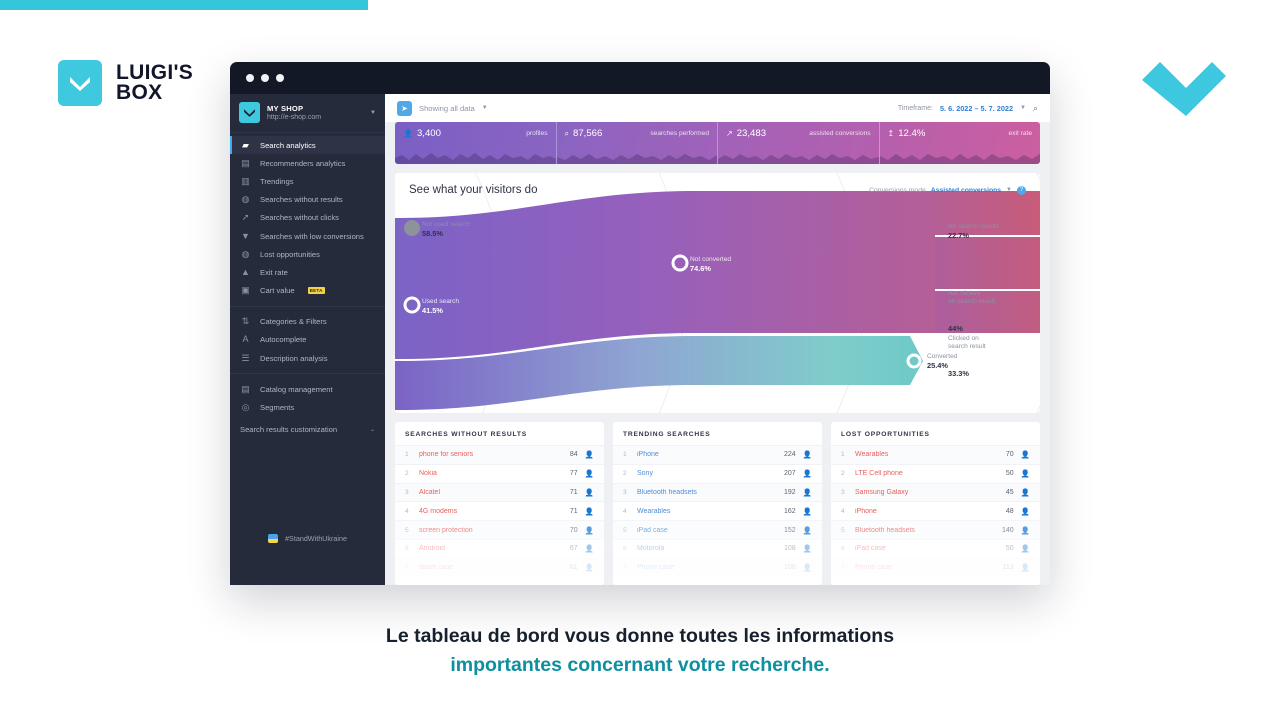 The height and width of the screenshot is (720, 1280). I want to click on row-rank: 6, so click(625, 549).